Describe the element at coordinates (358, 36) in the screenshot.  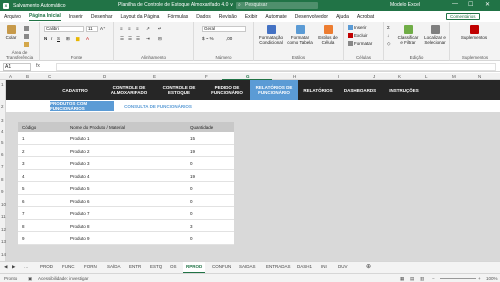
I see `delete-button: Excluir` at that location.